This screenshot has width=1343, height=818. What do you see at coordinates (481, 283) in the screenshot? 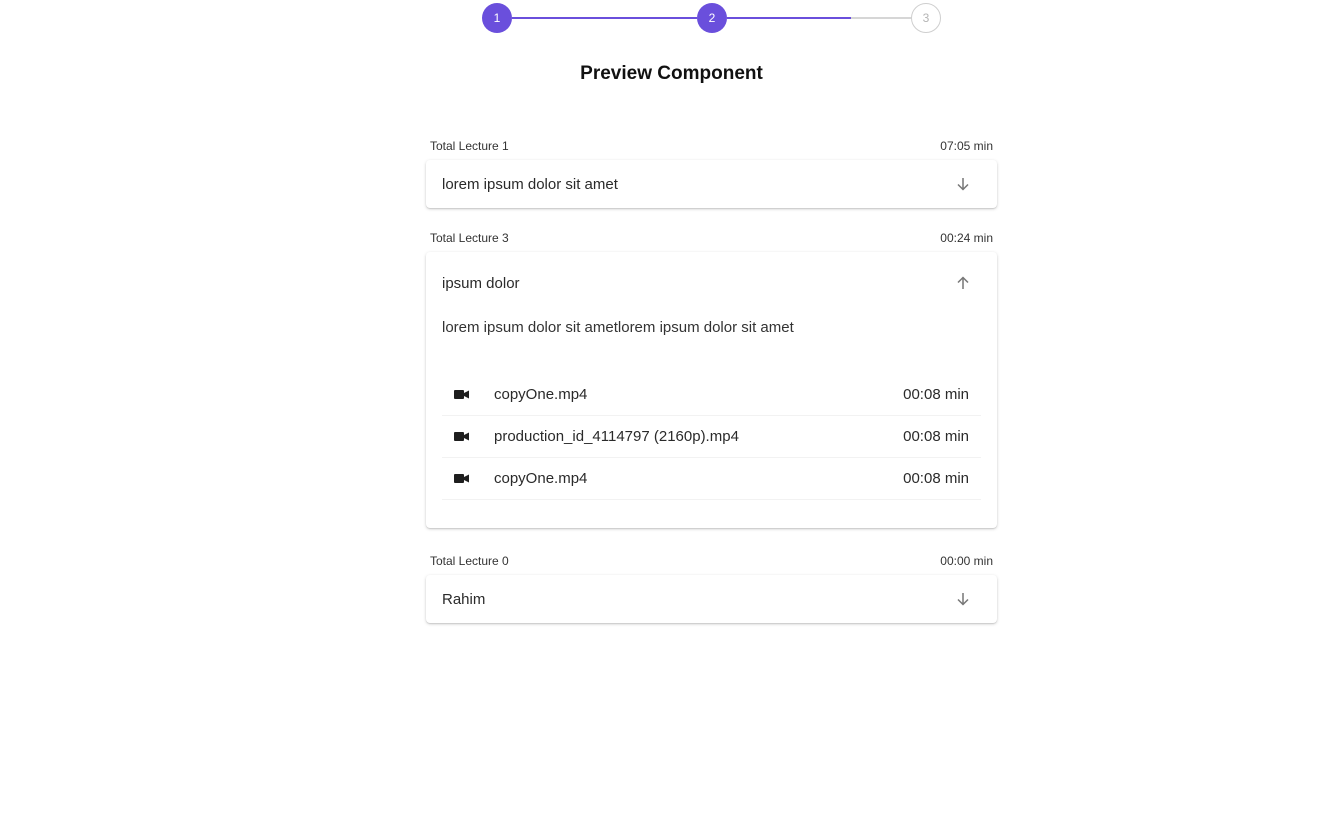
I see `section-title: ipsum dolor` at bounding box center [481, 283].